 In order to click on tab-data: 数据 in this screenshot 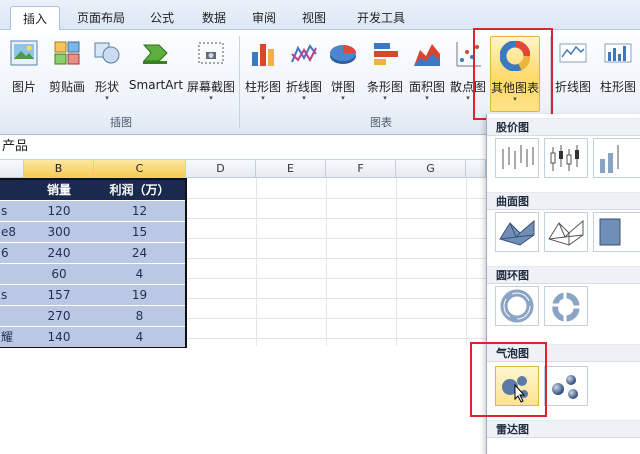, I will do `click(214, 18)`.